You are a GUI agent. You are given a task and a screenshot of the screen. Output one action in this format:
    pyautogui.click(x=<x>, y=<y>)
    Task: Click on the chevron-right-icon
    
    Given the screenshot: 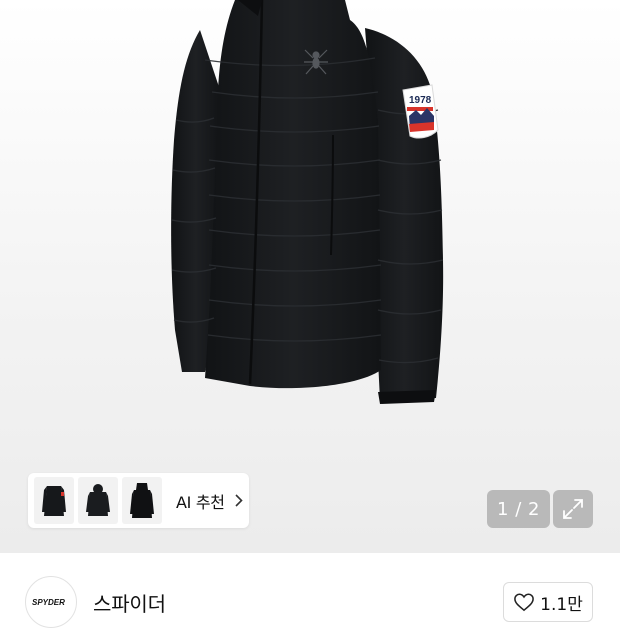 What is the action you would take?
    pyautogui.click(x=239, y=500)
    